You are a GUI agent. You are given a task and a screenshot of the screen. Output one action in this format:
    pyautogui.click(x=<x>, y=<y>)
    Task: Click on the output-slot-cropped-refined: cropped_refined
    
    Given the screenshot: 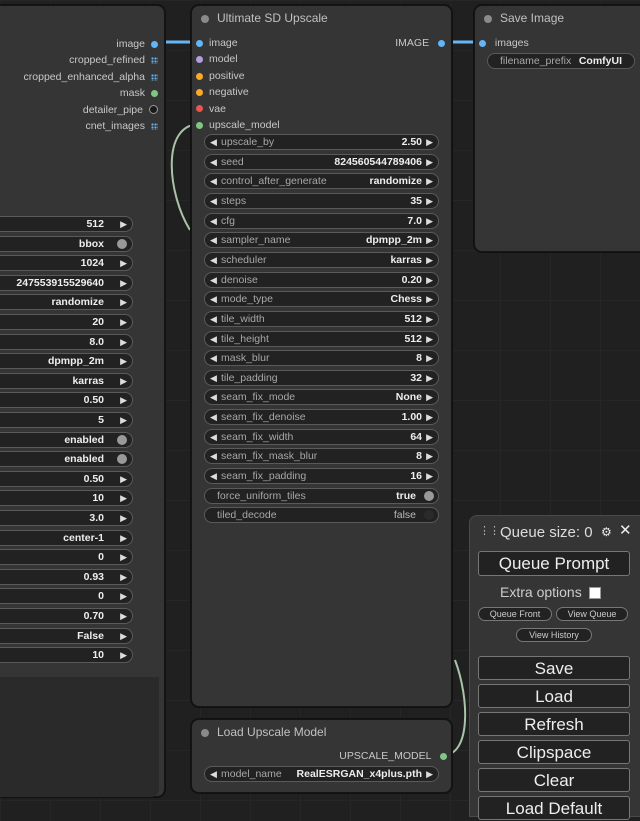 What is the action you would take?
    pyautogui.click(x=113, y=60)
    